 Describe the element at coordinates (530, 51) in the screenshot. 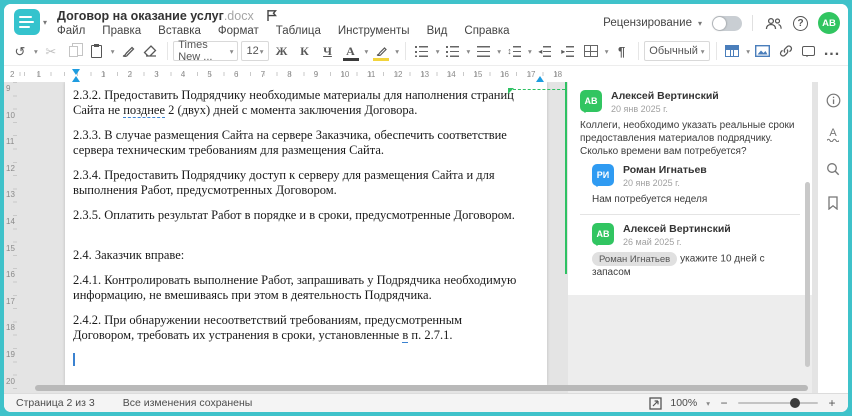

I see `line-spacing-dropdown: ▾` at that location.